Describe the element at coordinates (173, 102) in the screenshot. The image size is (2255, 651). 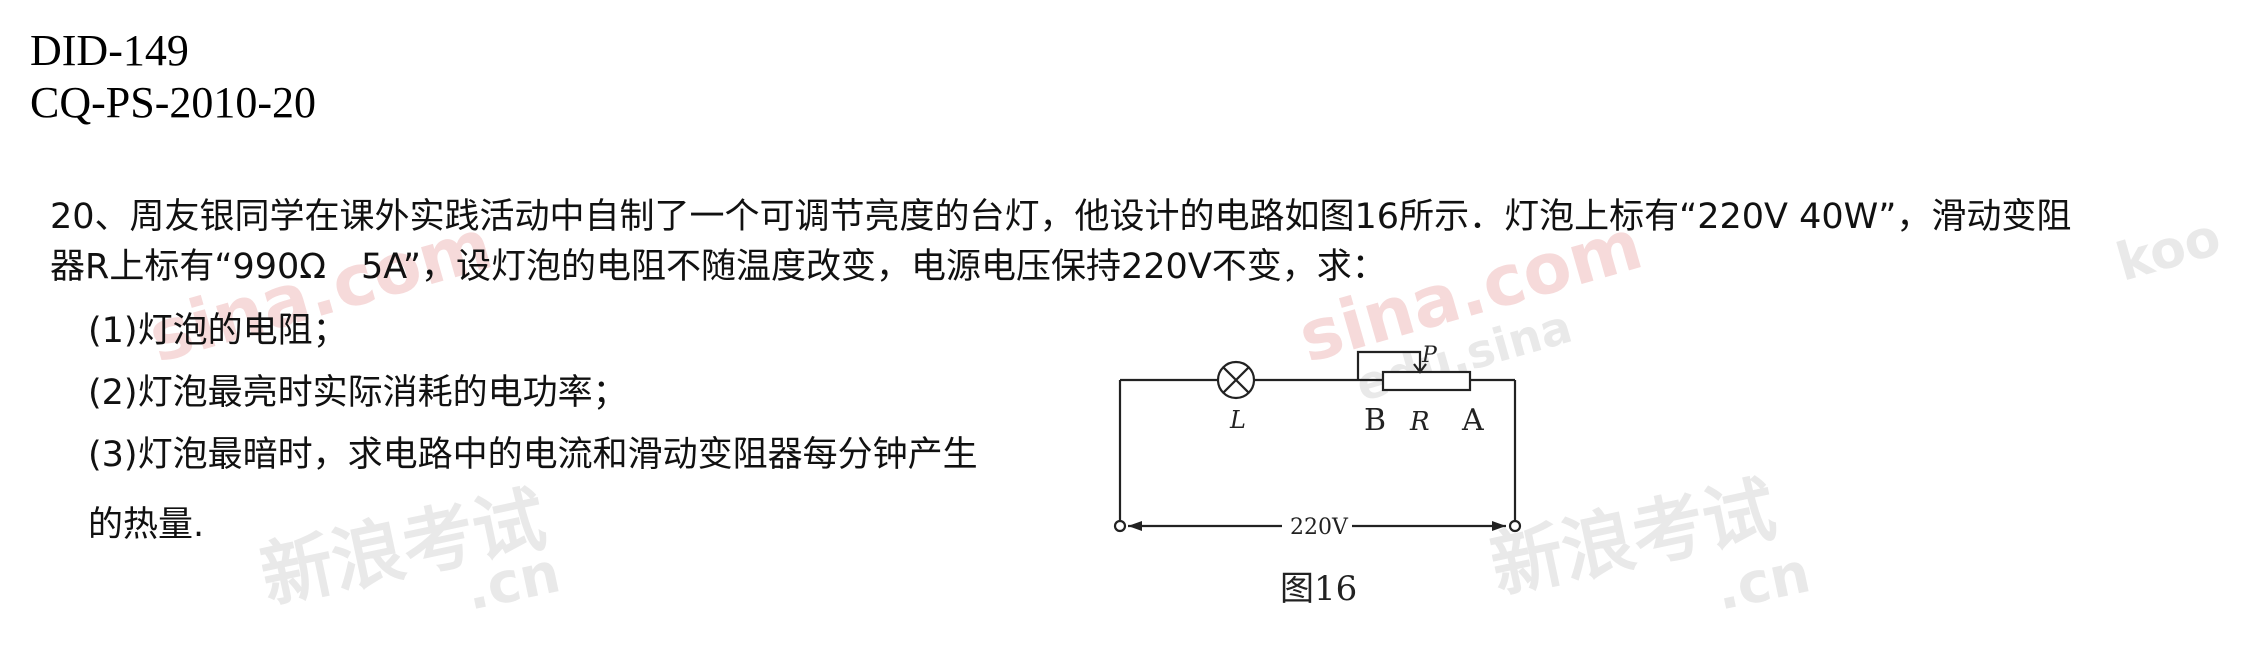
I see `document-code: CQ-PS-2010-20` at that location.